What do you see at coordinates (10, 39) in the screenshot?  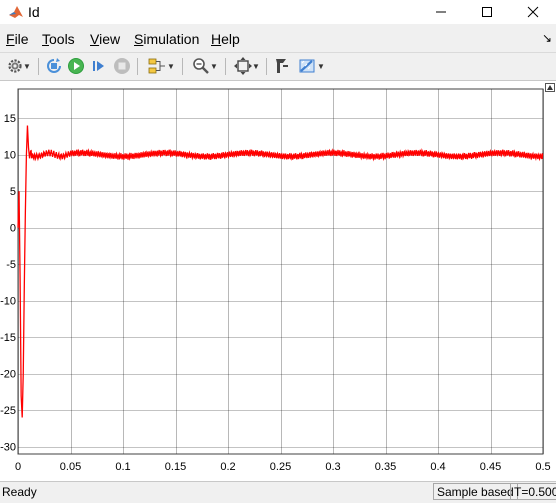 I see `menu-file-mnemonic: F` at bounding box center [10, 39].